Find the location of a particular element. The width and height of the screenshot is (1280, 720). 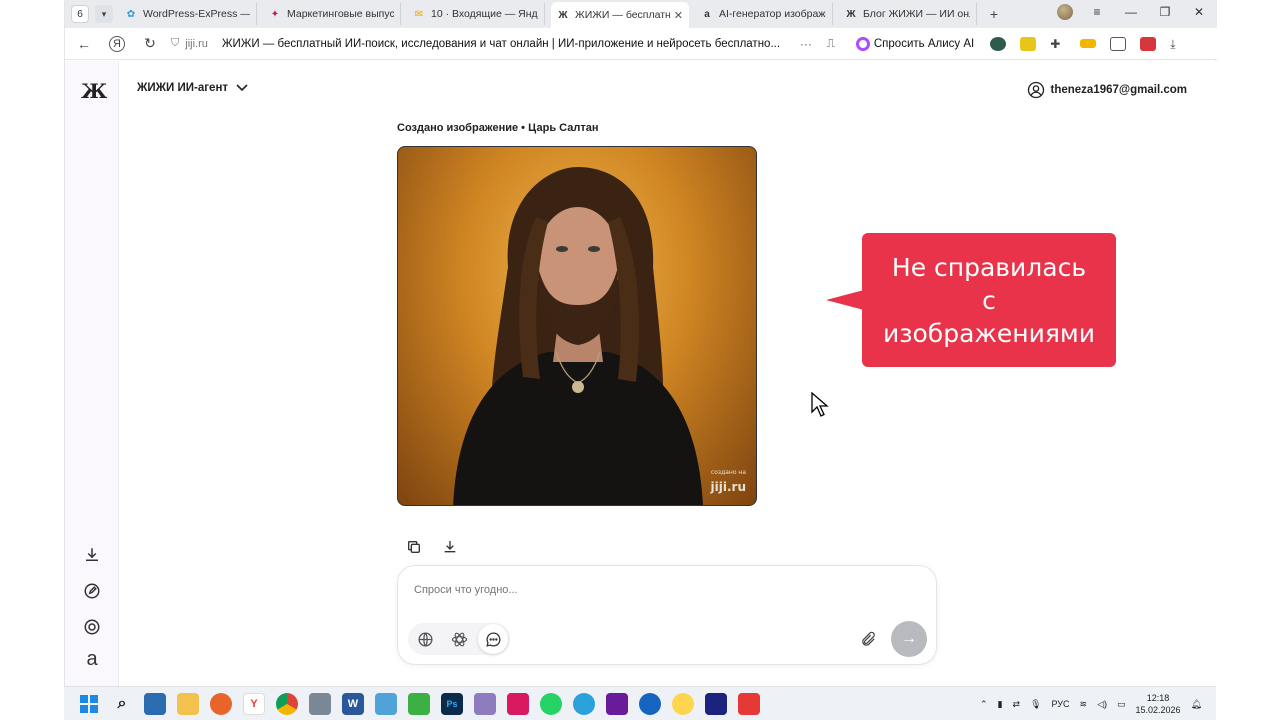

watermark-domain: jiji.ru is located at coordinates (728, 487).